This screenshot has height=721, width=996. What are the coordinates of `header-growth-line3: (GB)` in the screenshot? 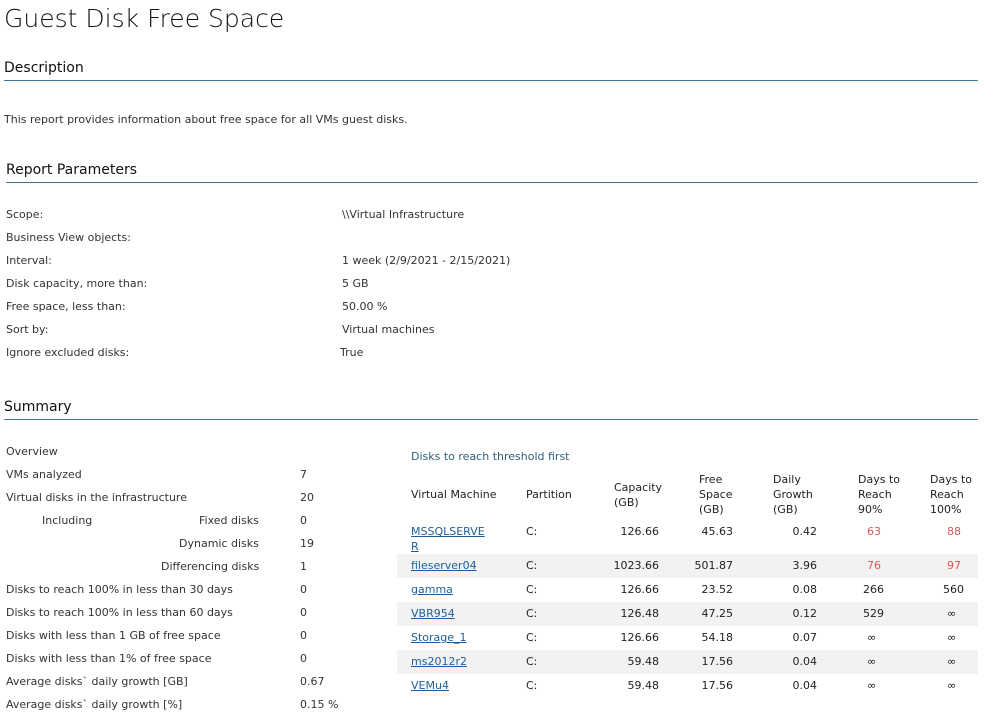 It's located at (785, 509).